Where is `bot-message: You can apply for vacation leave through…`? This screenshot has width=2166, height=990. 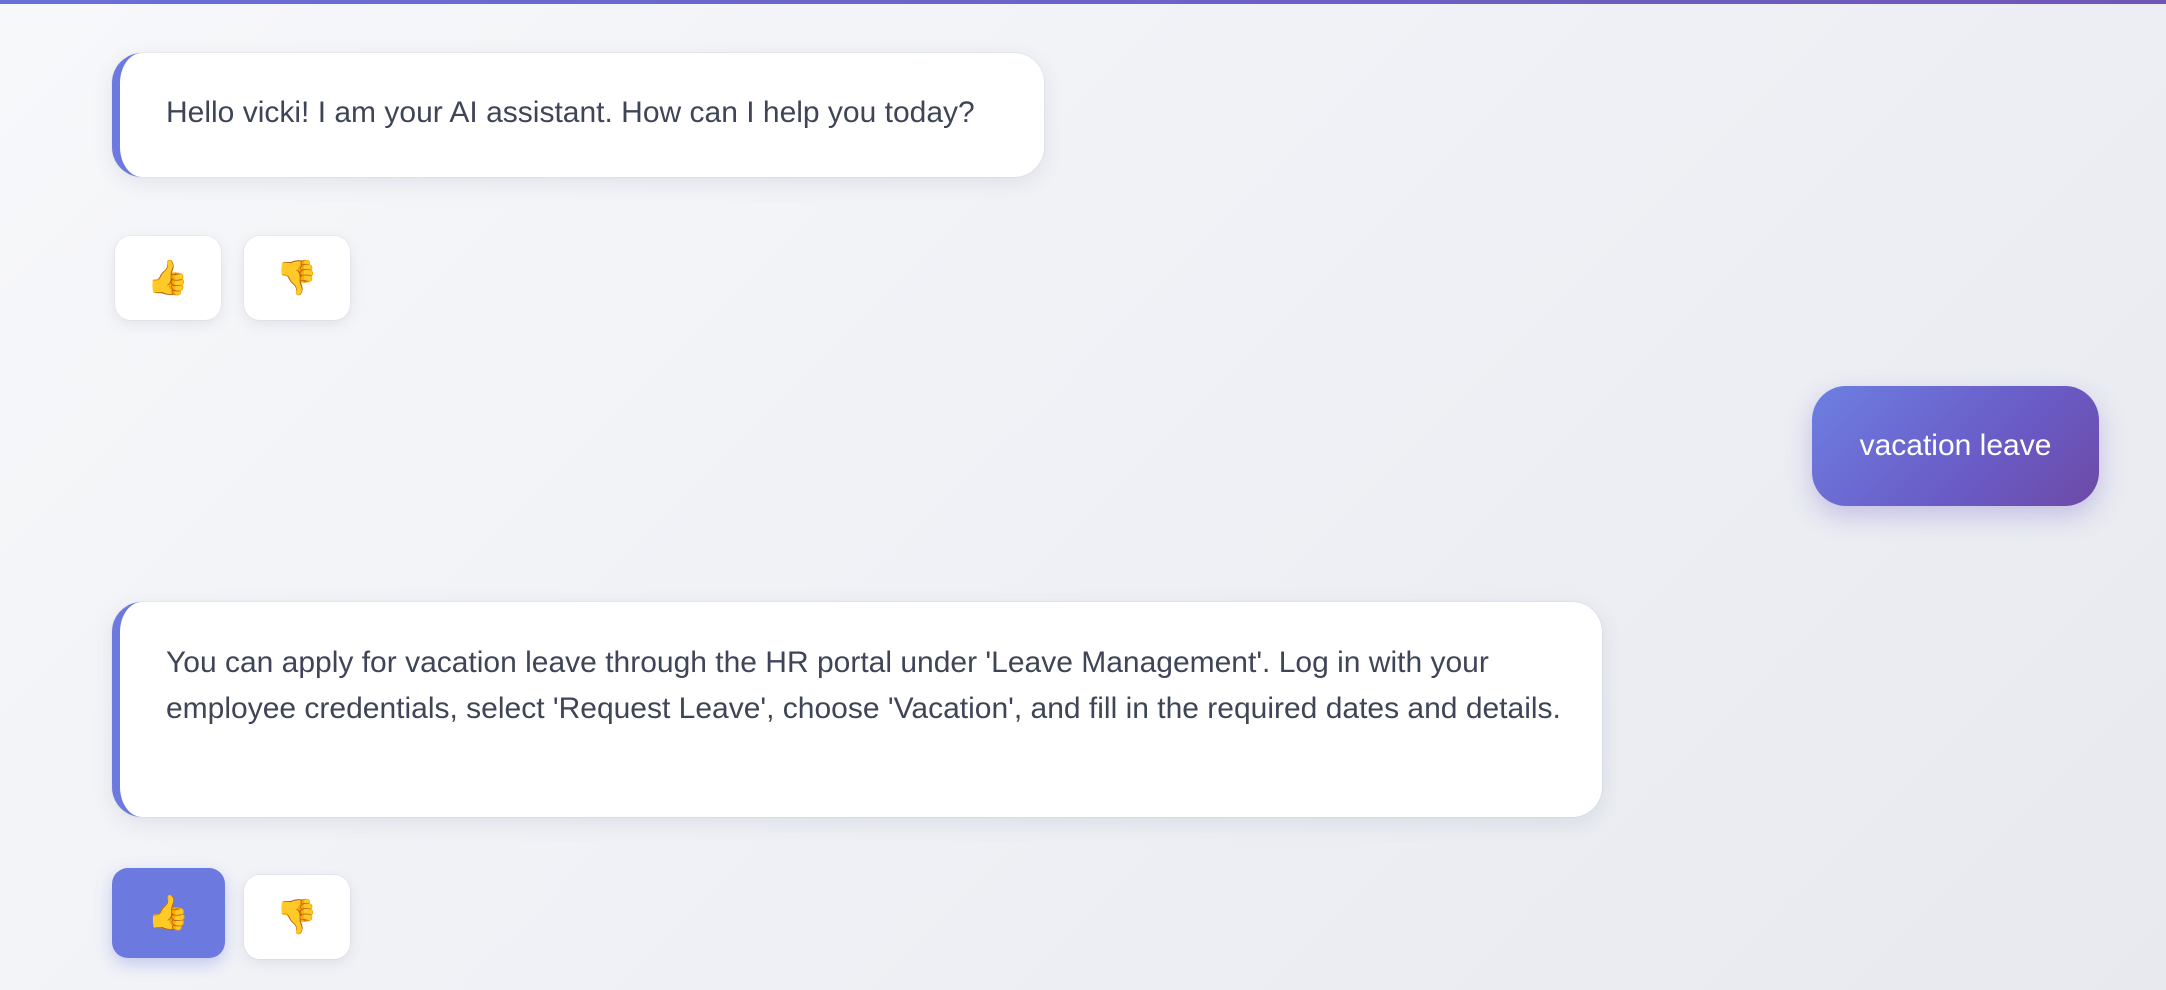 bot-message: You can apply for vacation leave through… is located at coordinates (857, 709).